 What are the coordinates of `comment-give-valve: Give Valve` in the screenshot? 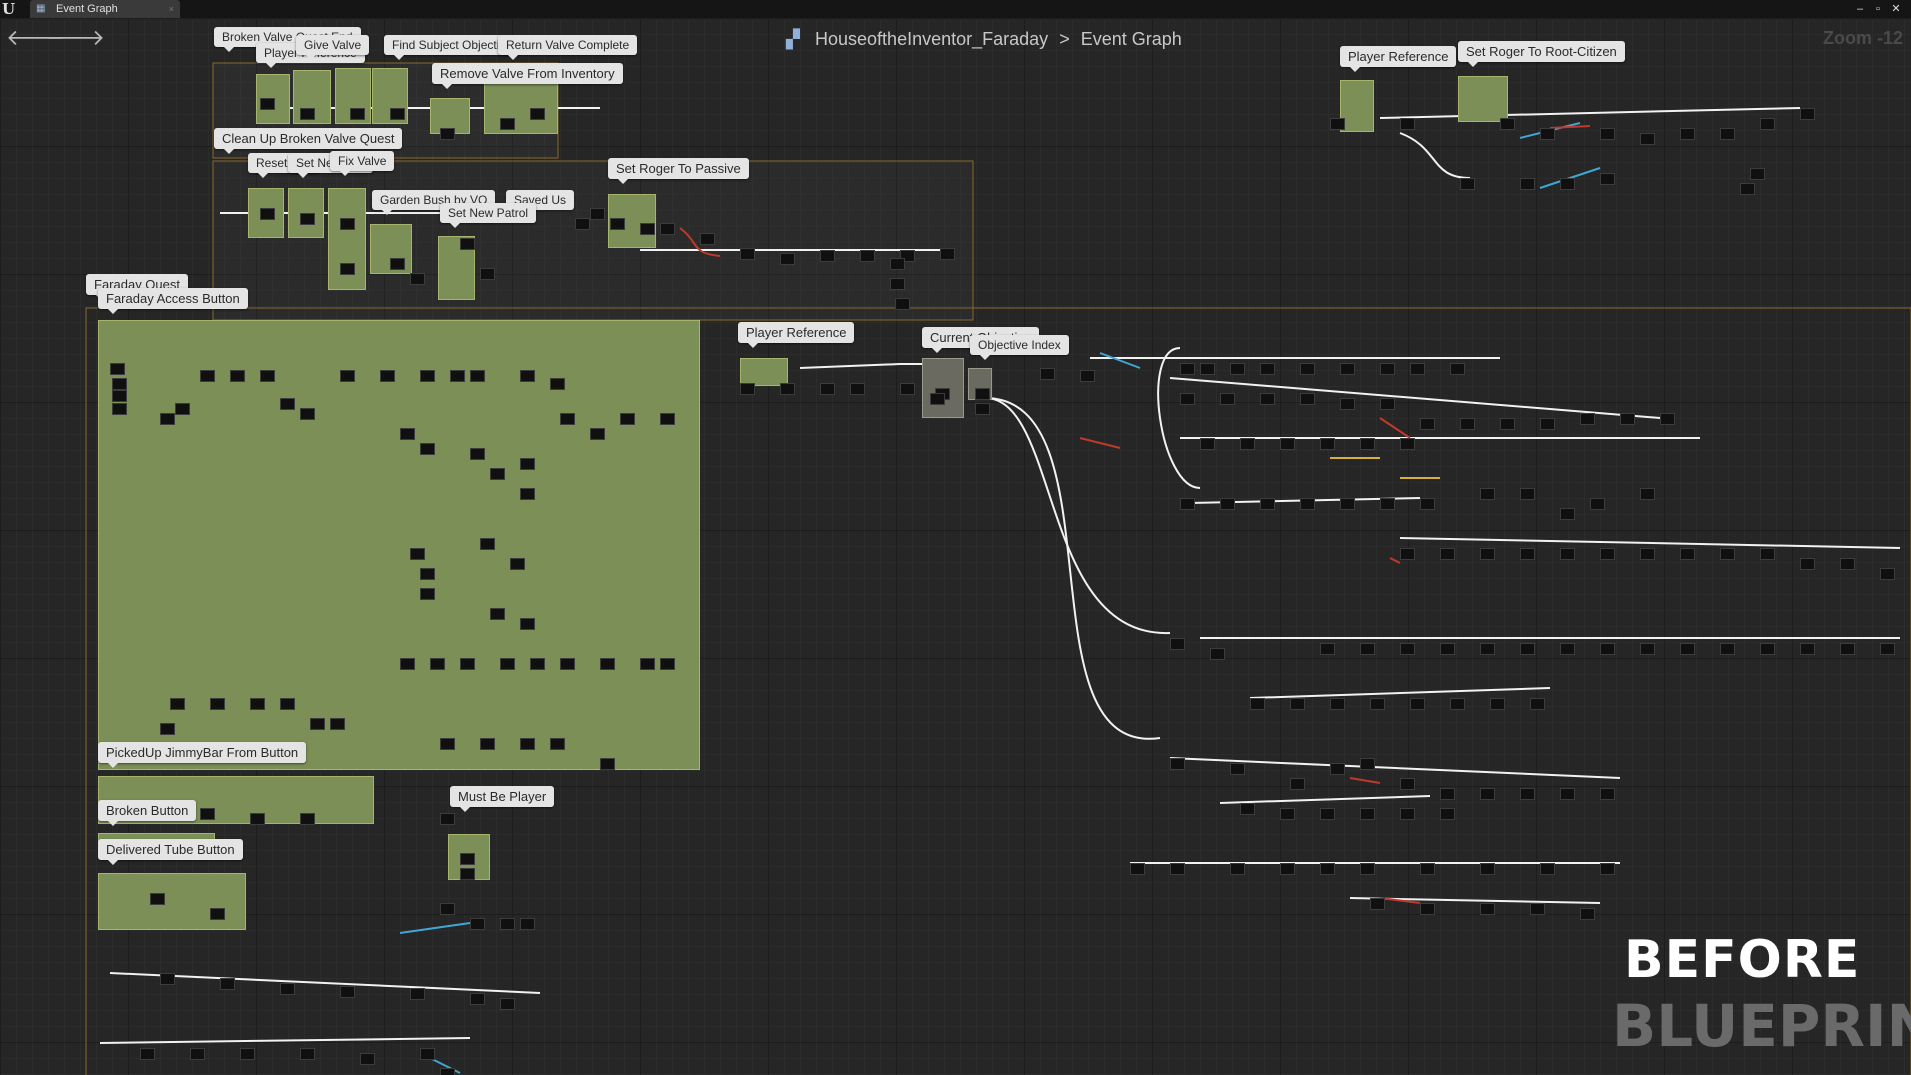 It's located at (333, 47).